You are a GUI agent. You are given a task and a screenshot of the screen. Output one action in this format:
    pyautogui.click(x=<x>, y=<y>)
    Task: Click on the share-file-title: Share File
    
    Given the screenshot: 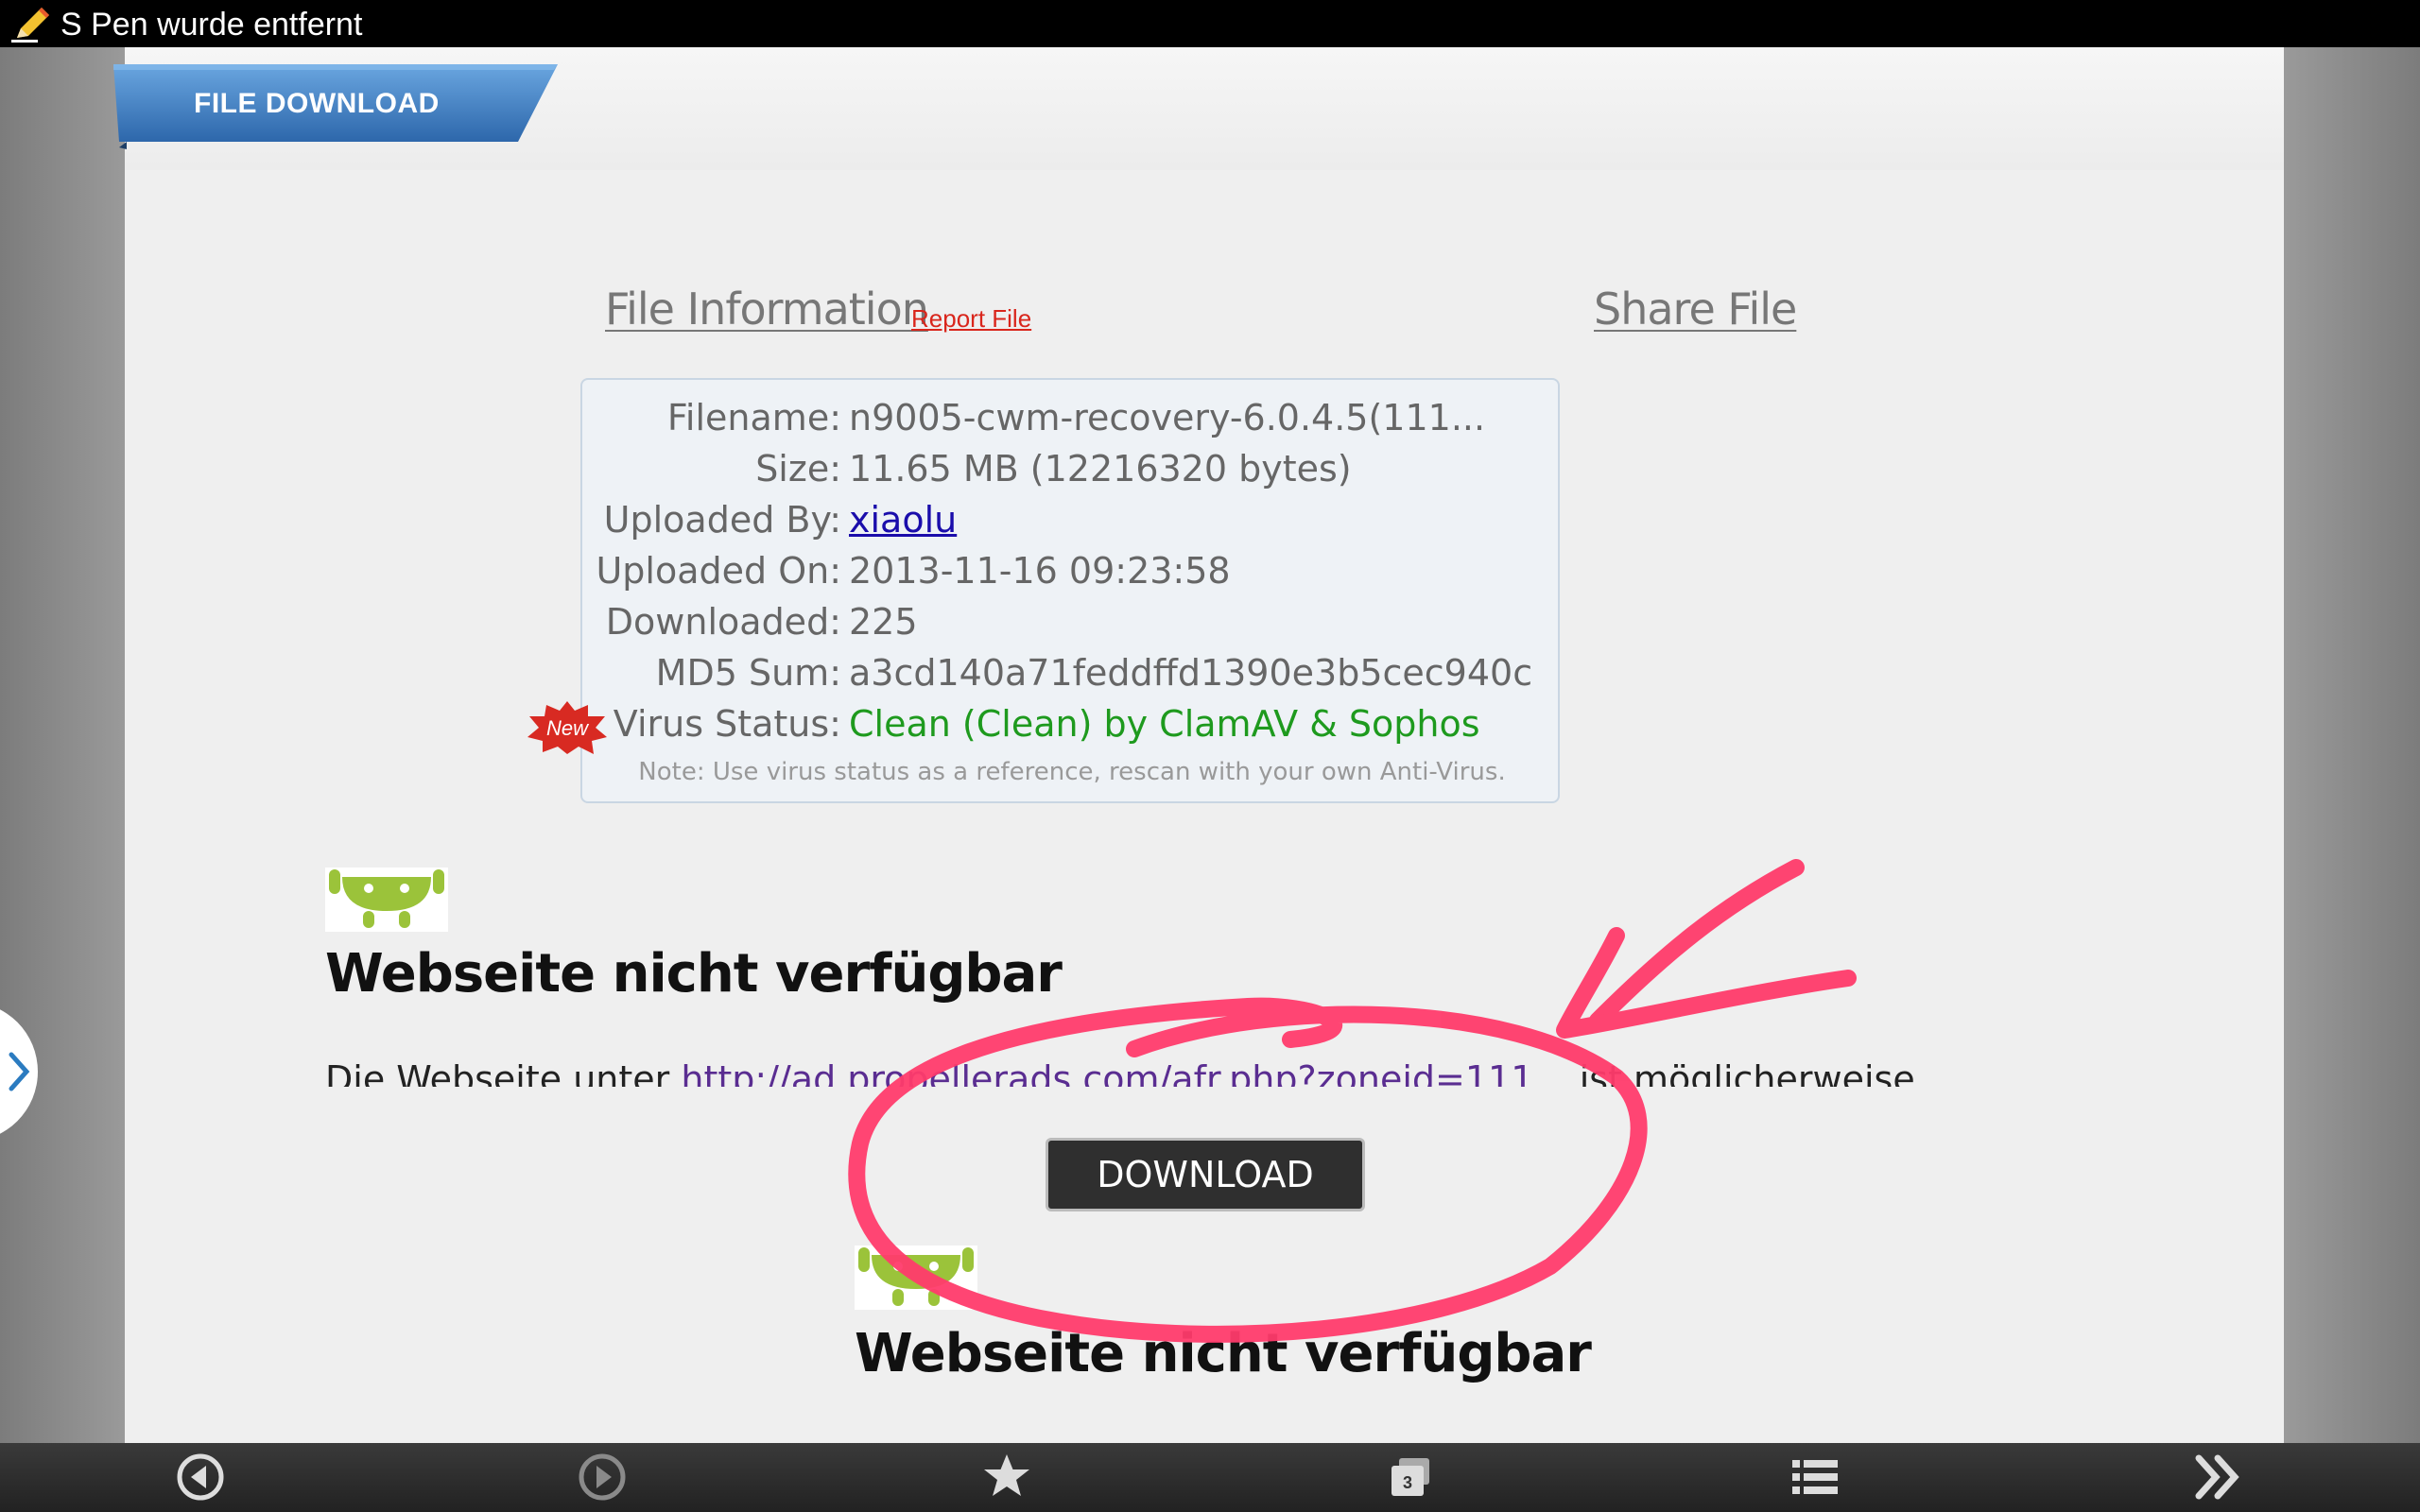 What is the action you would take?
    pyautogui.click(x=1695, y=309)
    